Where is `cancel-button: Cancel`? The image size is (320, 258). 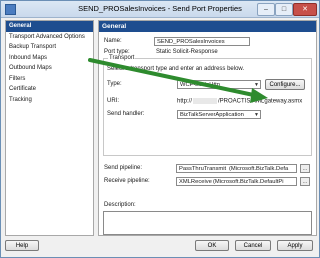
cancel-button: Cancel is located at coordinates (253, 245).